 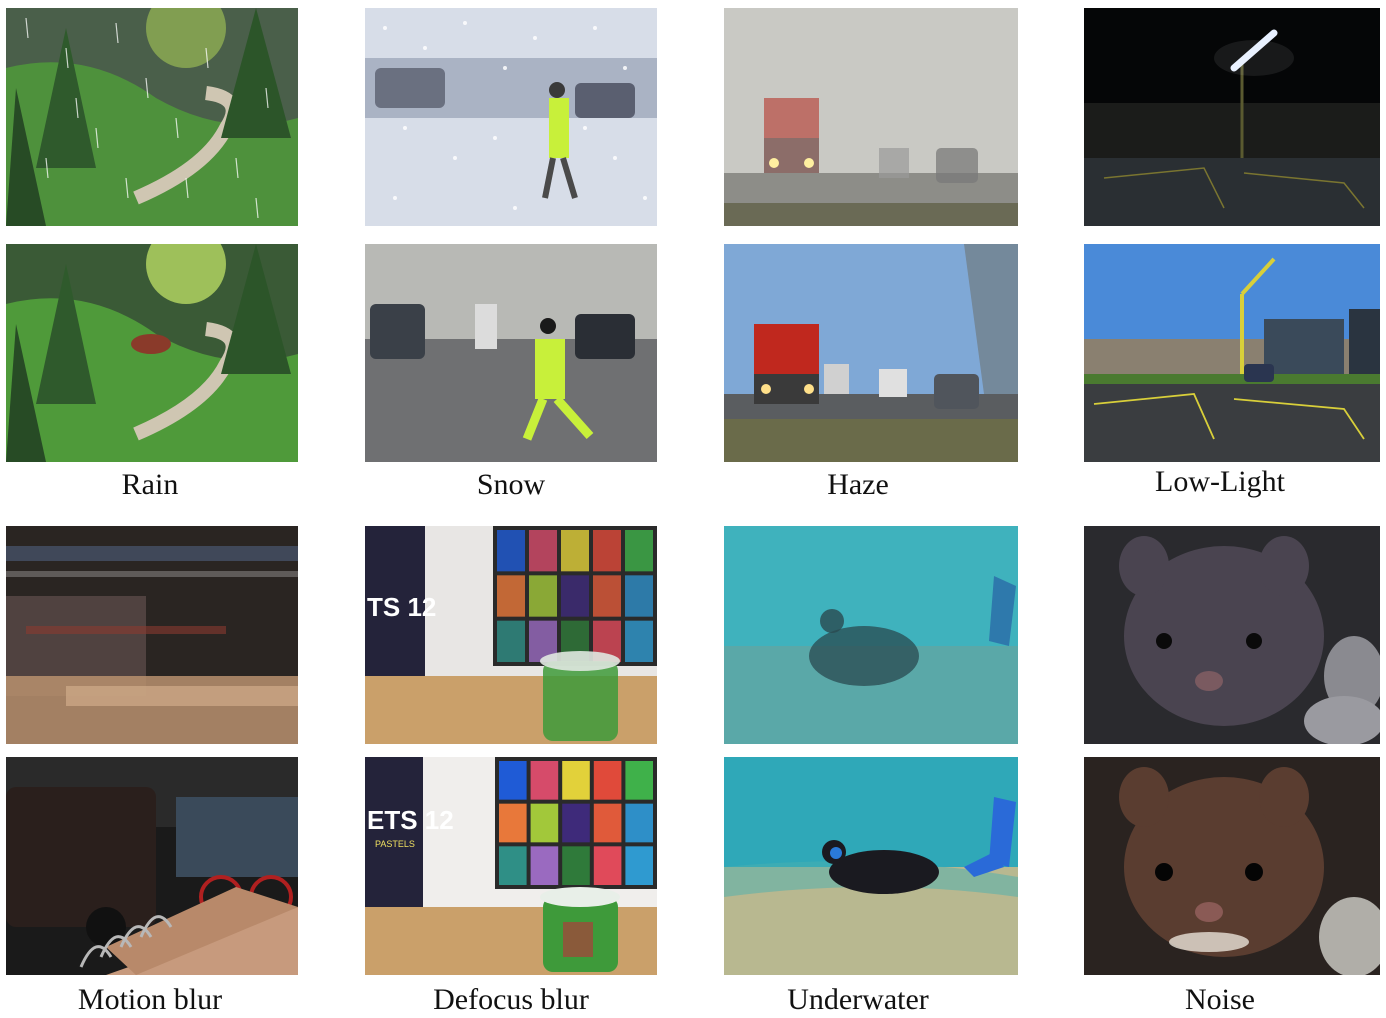 What do you see at coordinates (871, 353) in the screenshot?
I see `haze-clean-photo` at bounding box center [871, 353].